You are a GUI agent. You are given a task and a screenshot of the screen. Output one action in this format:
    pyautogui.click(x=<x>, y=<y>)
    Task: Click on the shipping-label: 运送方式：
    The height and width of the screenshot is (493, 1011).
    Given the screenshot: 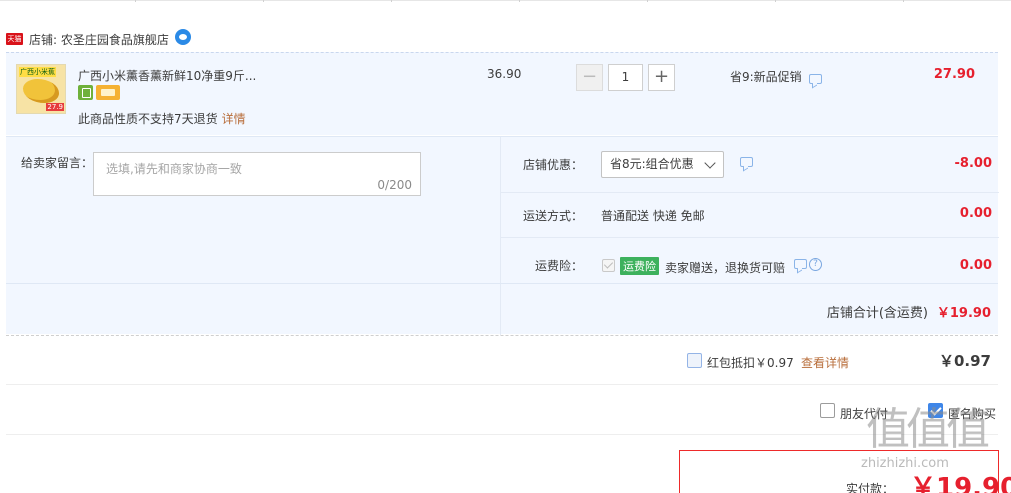 What is the action you would take?
    pyautogui.click(x=552, y=216)
    